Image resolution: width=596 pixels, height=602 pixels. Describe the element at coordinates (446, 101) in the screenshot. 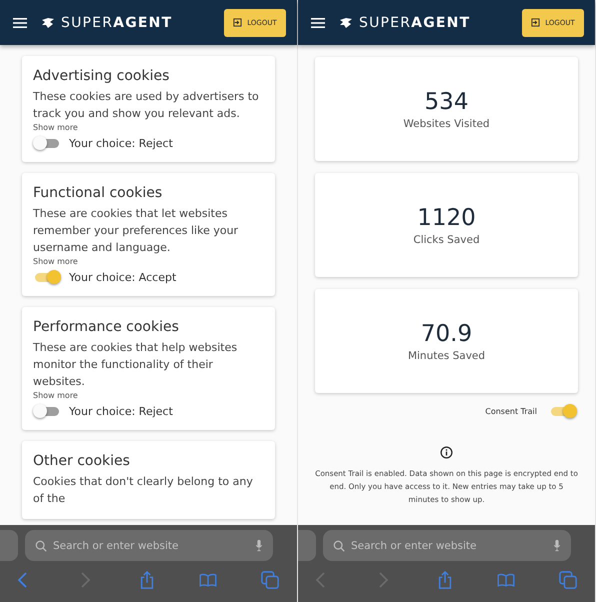

I see `stat-value: 534` at that location.